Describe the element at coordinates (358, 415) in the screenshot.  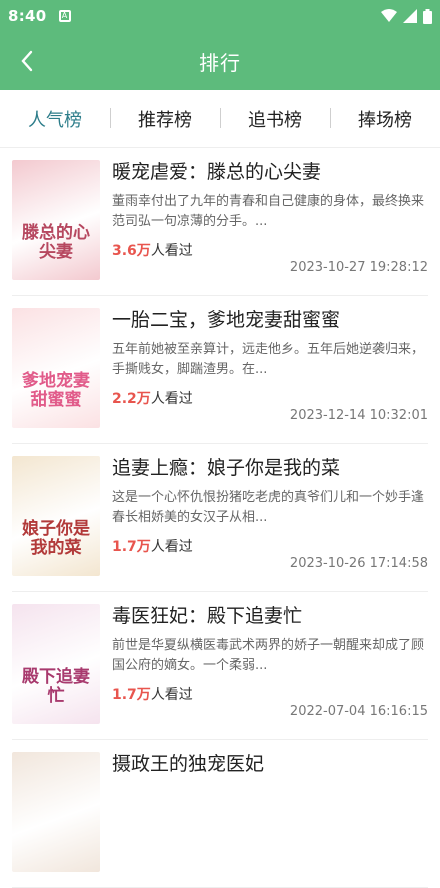
I see `update-time: 2023-12-14 10:32:01` at that location.